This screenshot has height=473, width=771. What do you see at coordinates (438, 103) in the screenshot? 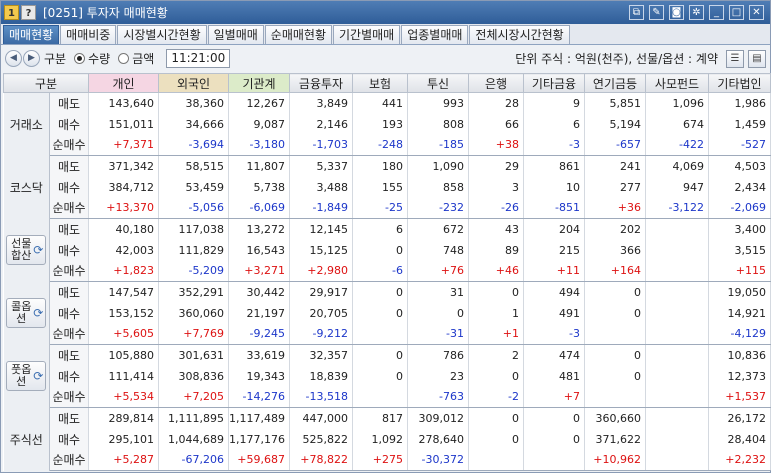
I see `table-cell: 993` at bounding box center [438, 103].